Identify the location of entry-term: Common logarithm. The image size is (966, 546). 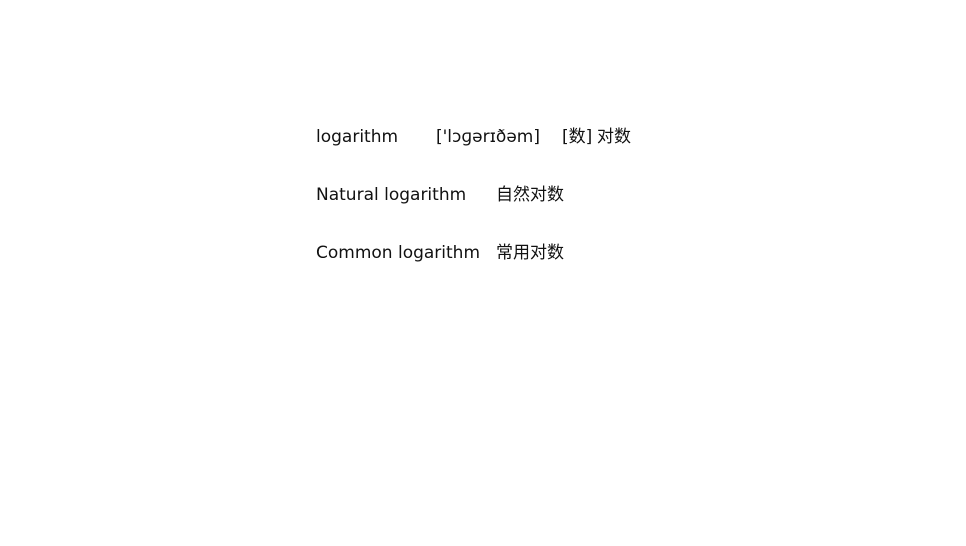
(398, 253).